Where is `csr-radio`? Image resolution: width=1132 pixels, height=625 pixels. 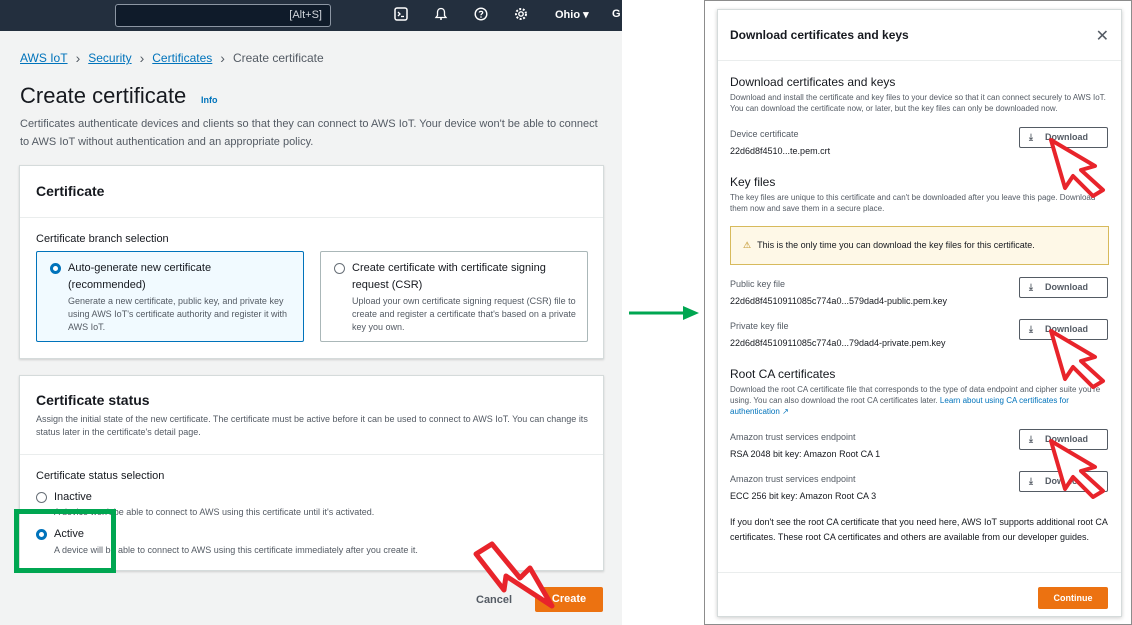 csr-radio is located at coordinates (339, 268).